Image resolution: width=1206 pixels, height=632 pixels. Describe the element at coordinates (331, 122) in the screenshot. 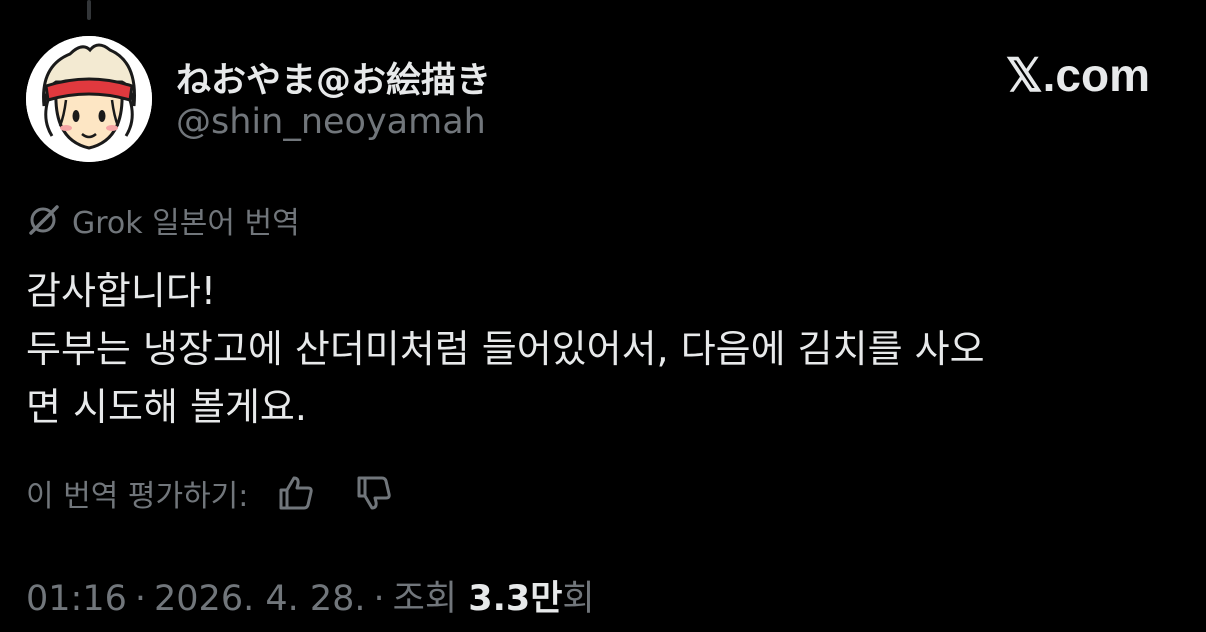

I see `author-handle: @shin_neoyamah` at that location.